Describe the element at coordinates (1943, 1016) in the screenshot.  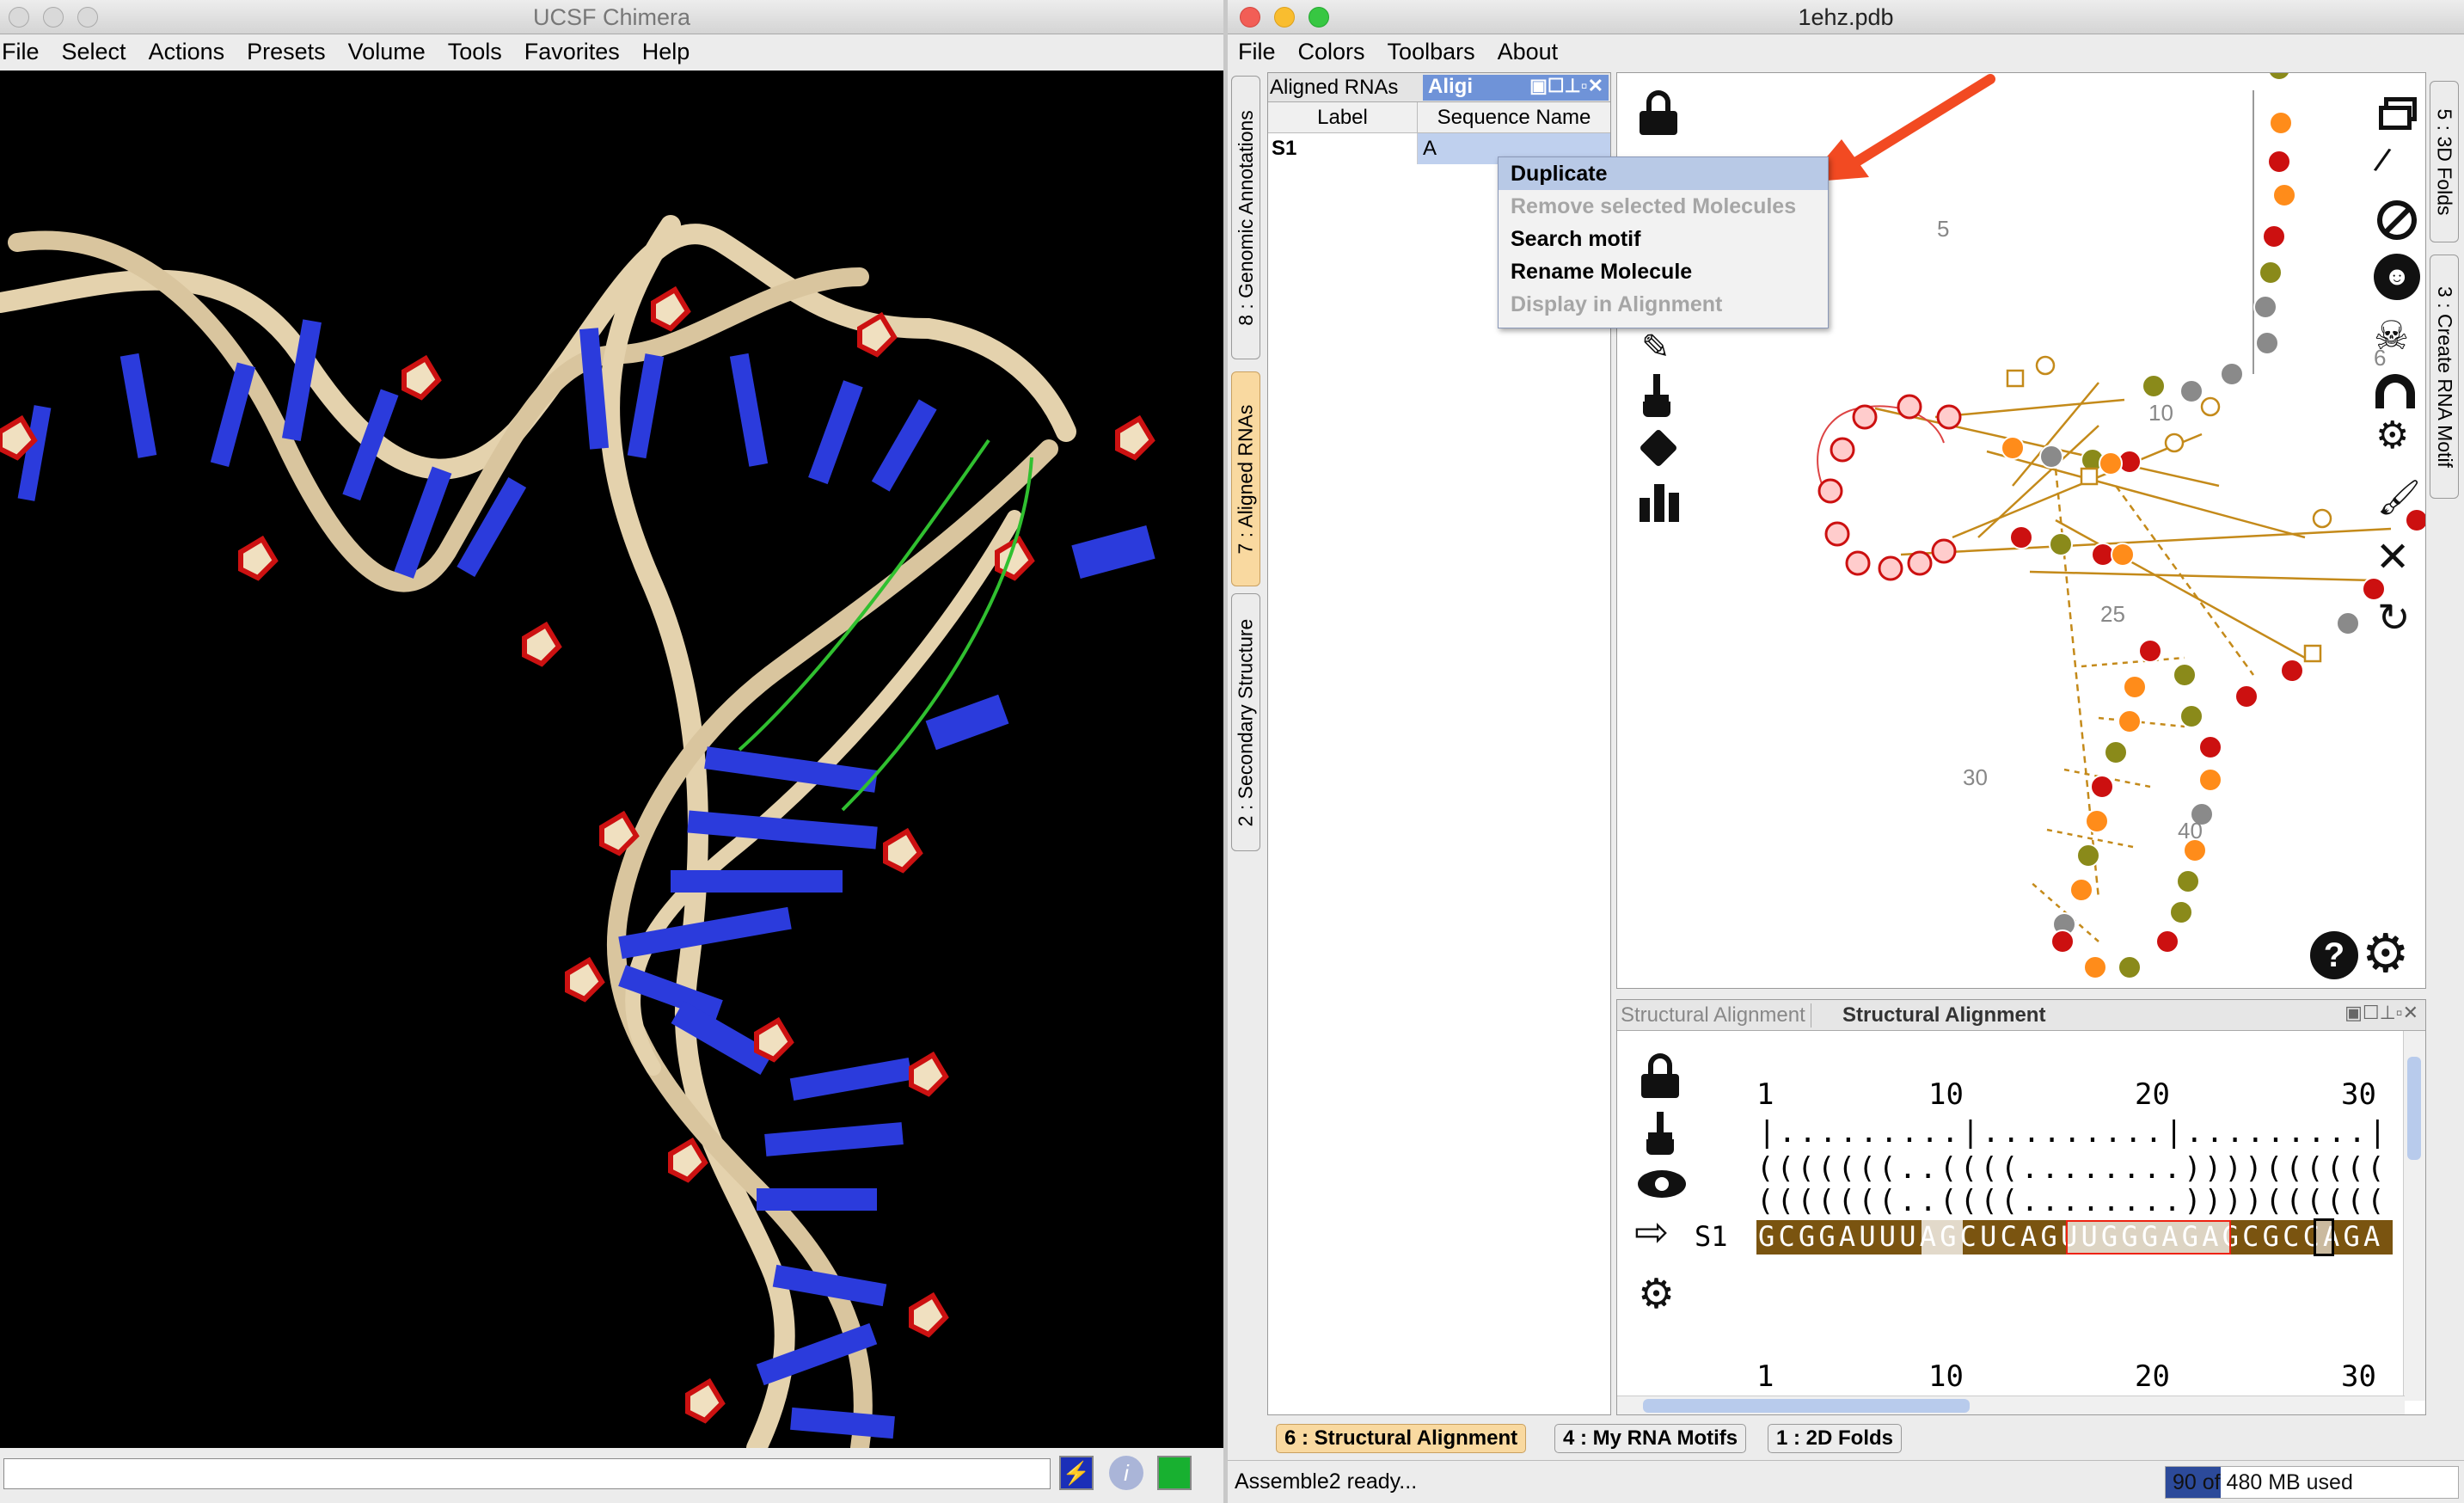
I see `tab-structural-alignment-2: Structural Alignment` at that location.